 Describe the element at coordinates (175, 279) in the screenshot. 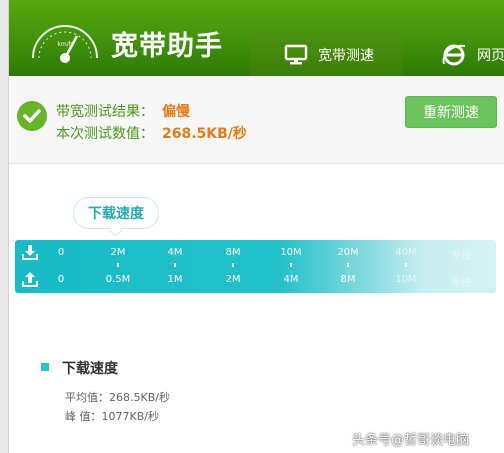

I see `upload-tick-label: 1M` at that location.